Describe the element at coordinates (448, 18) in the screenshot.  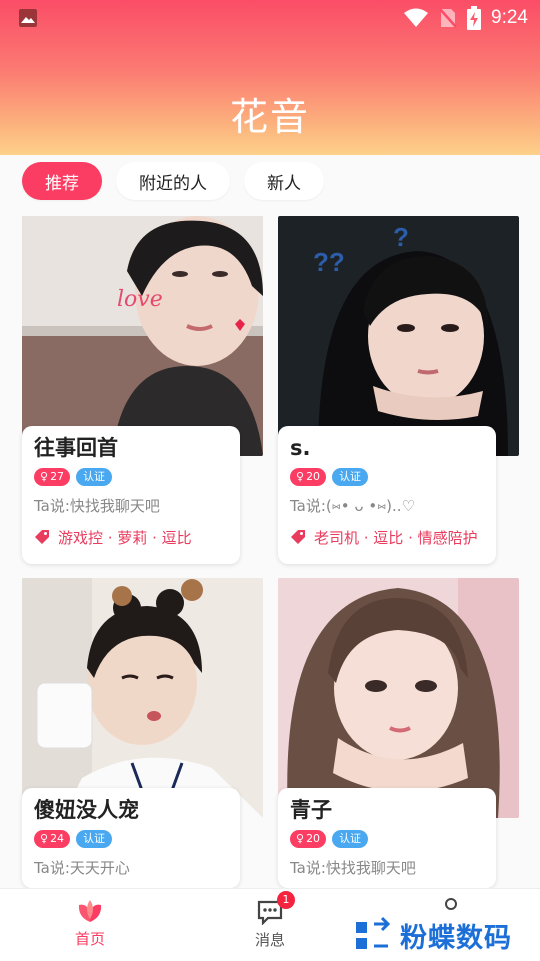
I see `no-sim-icon` at that location.